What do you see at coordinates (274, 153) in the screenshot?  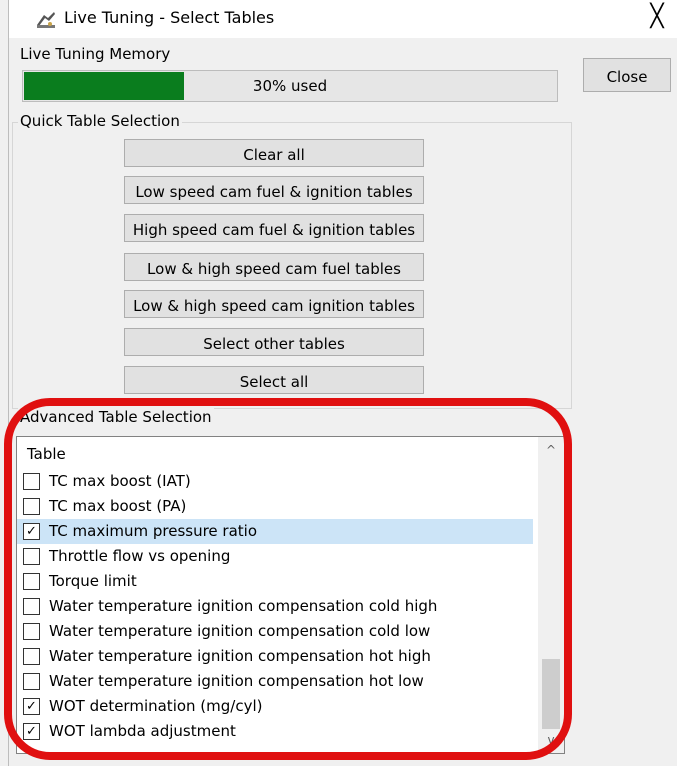 I see `clear-all-button: Clear all` at bounding box center [274, 153].